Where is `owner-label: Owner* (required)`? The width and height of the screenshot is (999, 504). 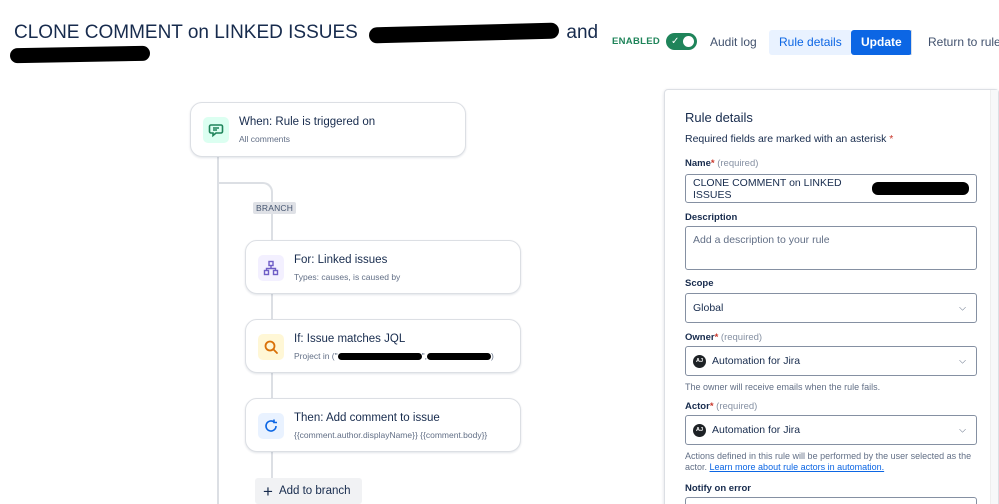 owner-label: Owner* (required) is located at coordinates (723, 337).